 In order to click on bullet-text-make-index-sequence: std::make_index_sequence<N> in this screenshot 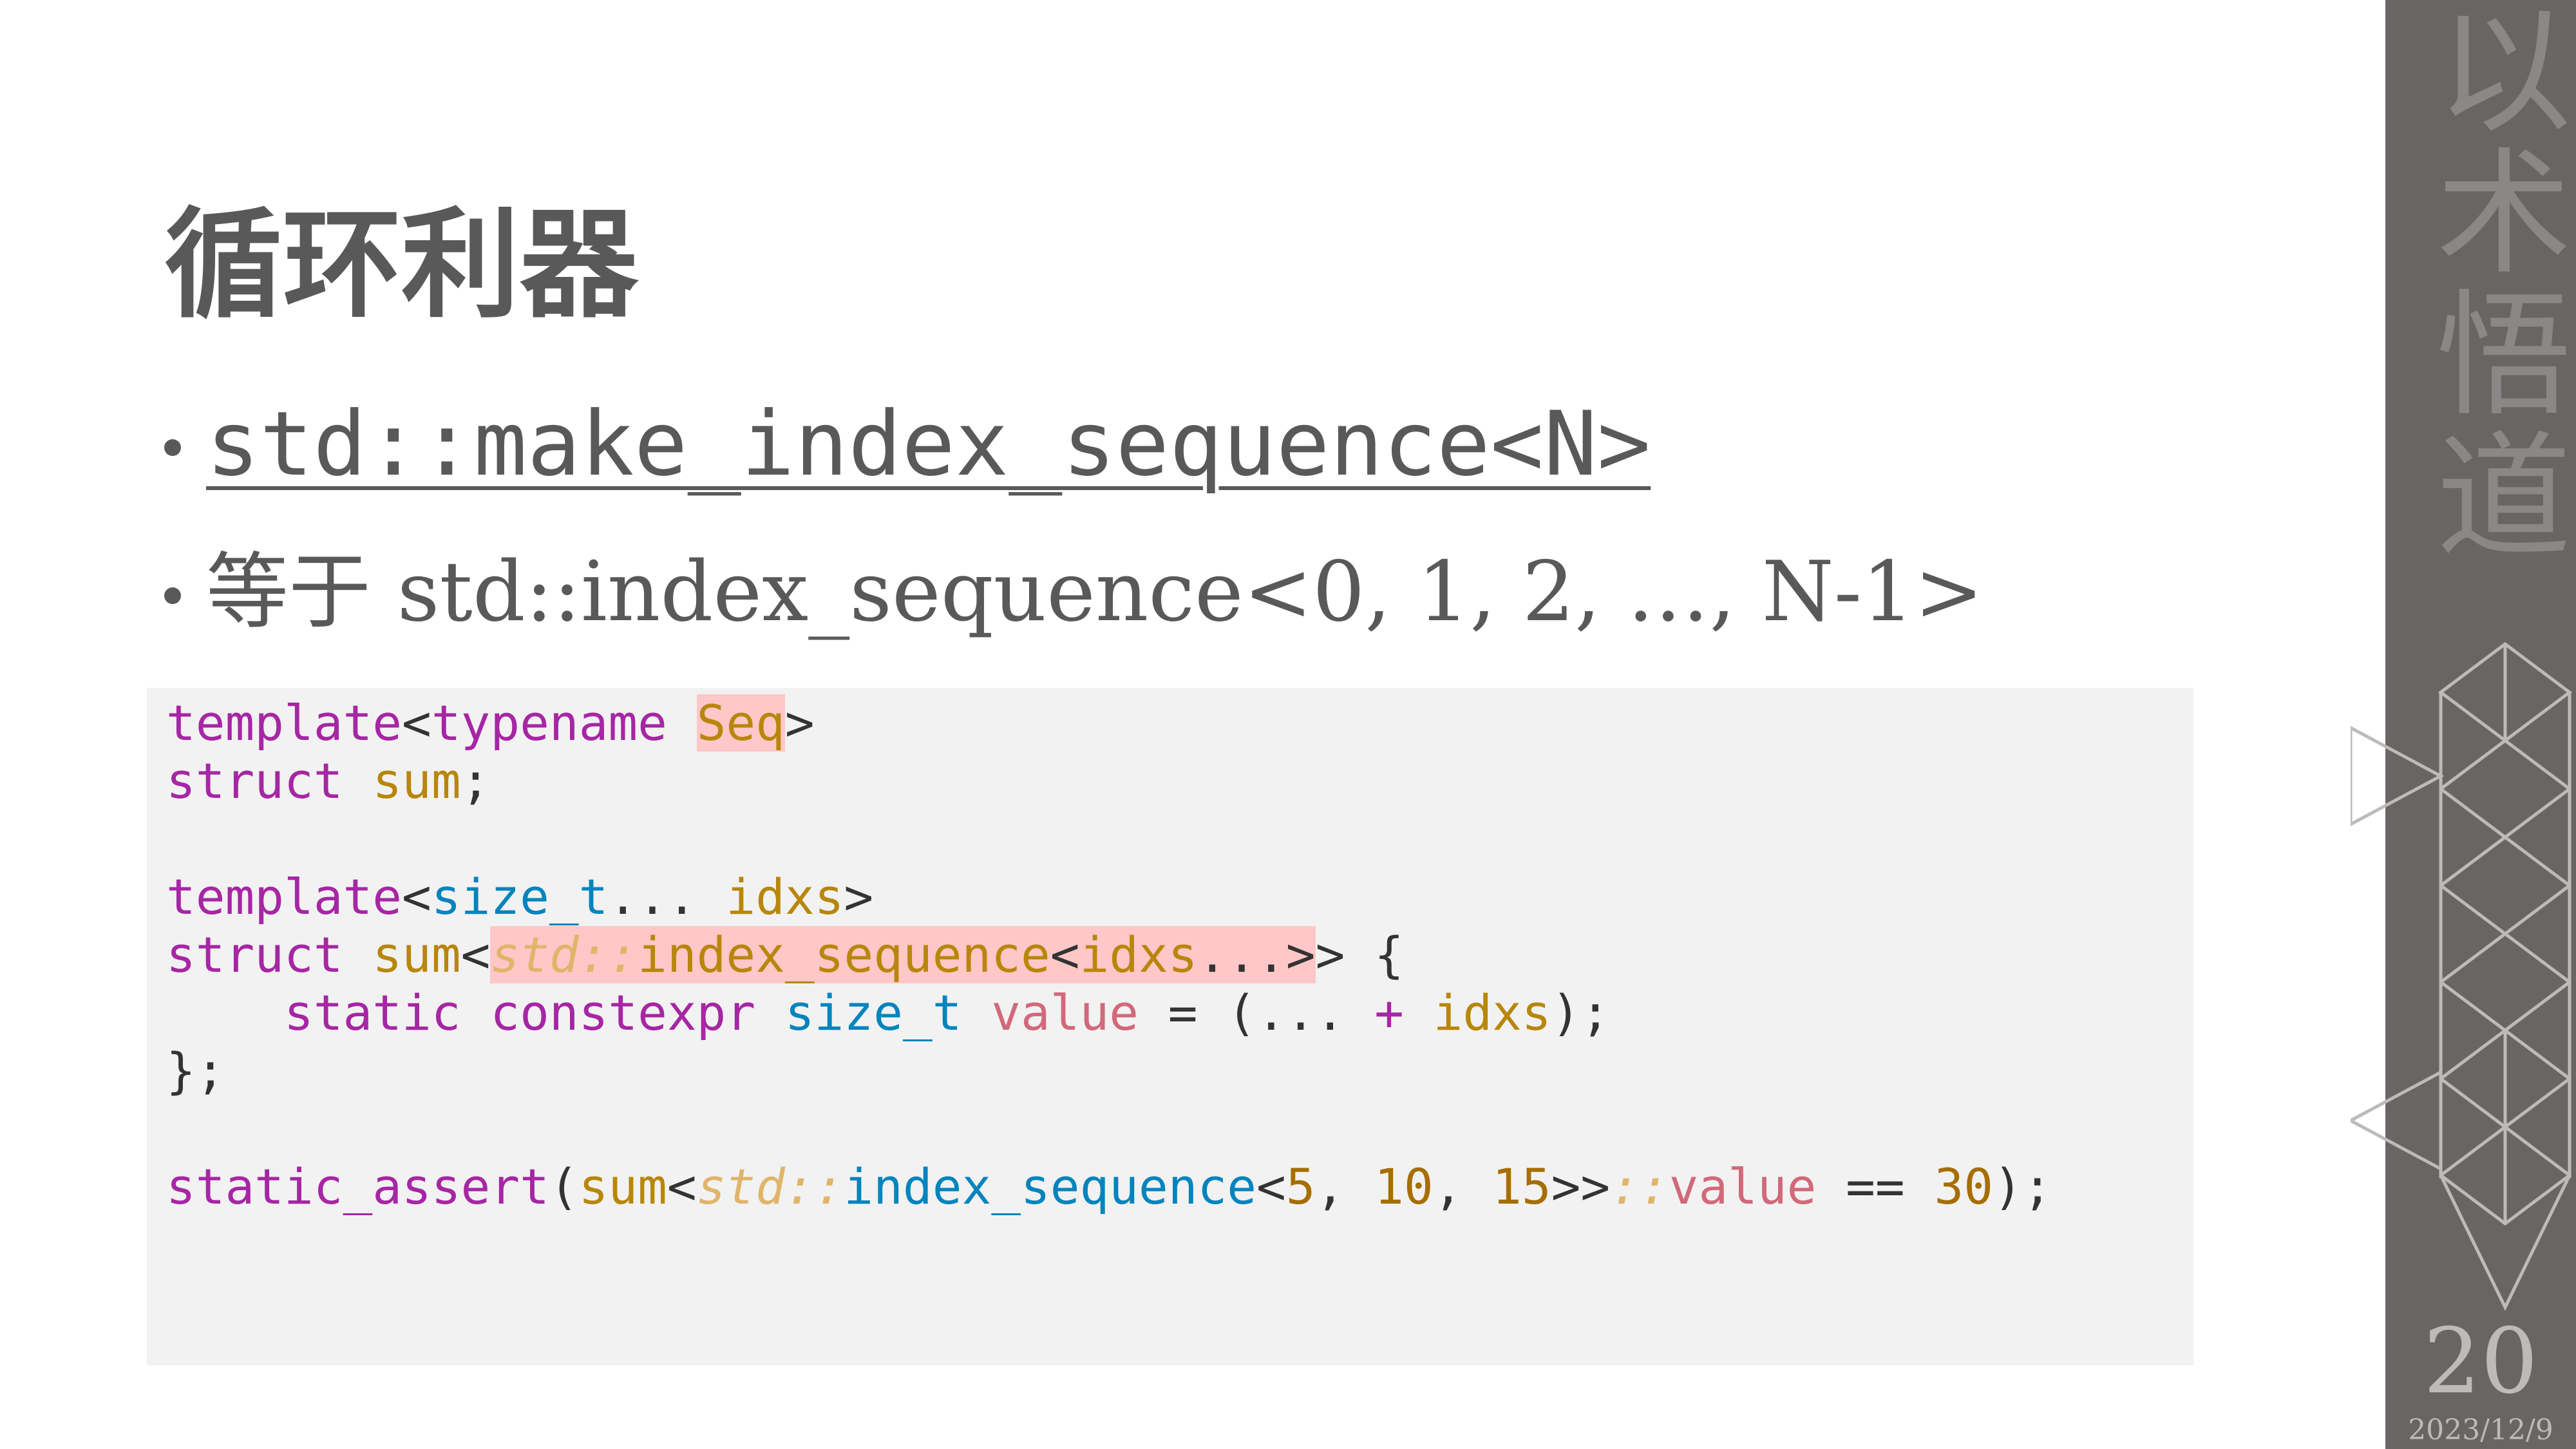, I will do `click(929, 444)`.